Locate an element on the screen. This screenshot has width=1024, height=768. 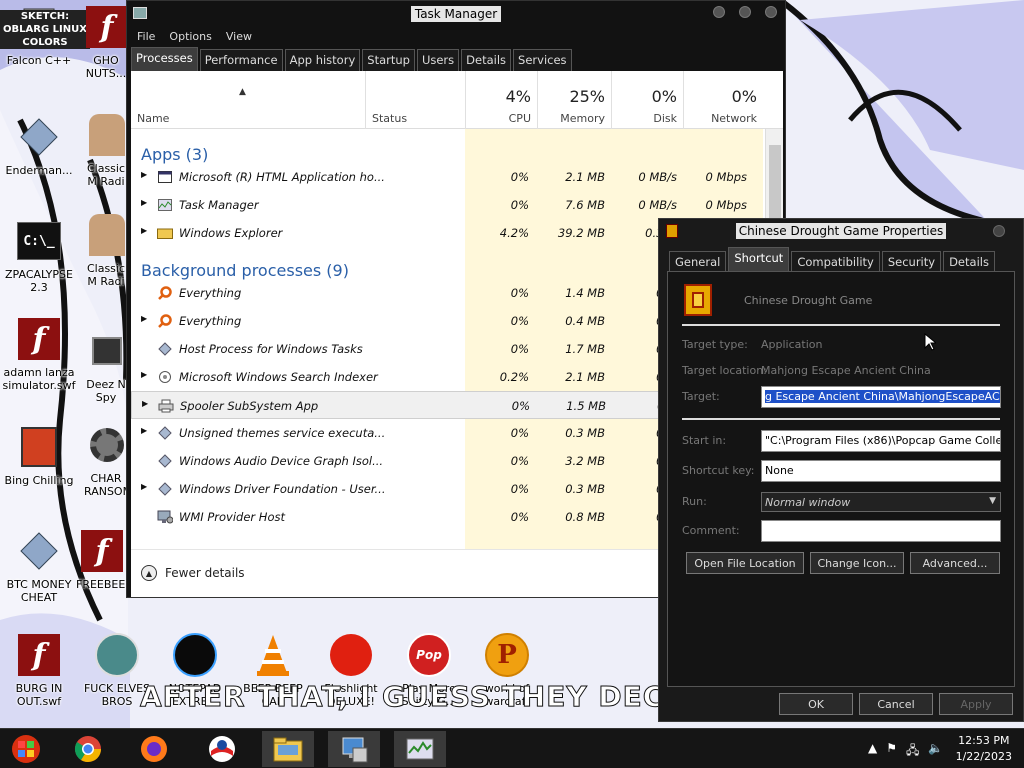
tab-users: Users is located at coordinates (438, 60).